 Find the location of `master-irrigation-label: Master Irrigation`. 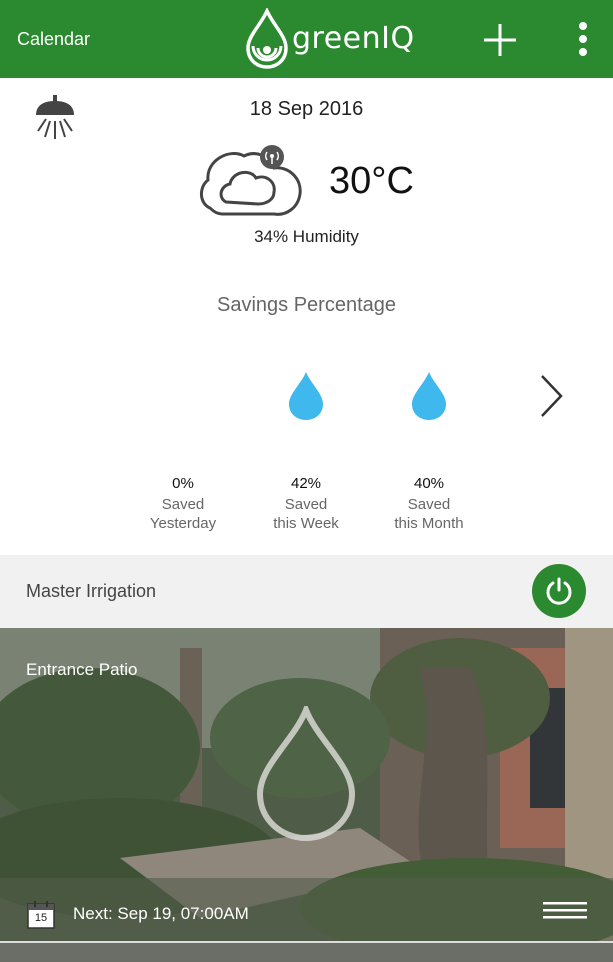

master-irrigation-label: Master Irrigation is located at coordinates (91, 591).